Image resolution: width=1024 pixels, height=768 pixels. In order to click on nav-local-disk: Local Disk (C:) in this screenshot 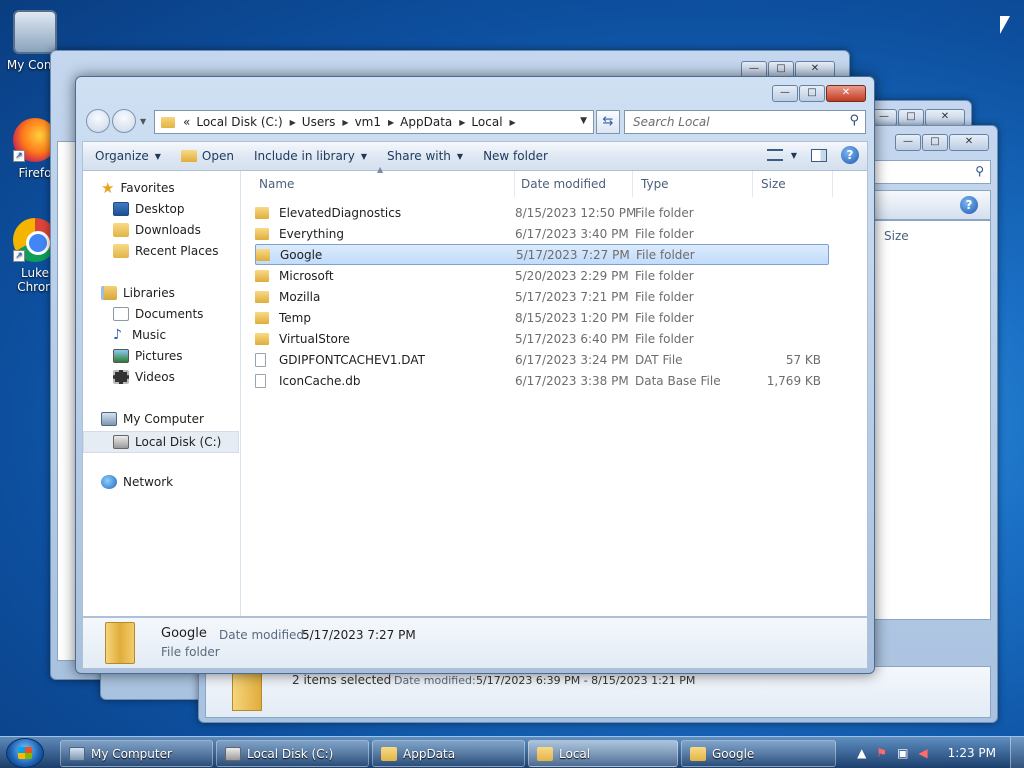, I will do `click(161, 442)`.